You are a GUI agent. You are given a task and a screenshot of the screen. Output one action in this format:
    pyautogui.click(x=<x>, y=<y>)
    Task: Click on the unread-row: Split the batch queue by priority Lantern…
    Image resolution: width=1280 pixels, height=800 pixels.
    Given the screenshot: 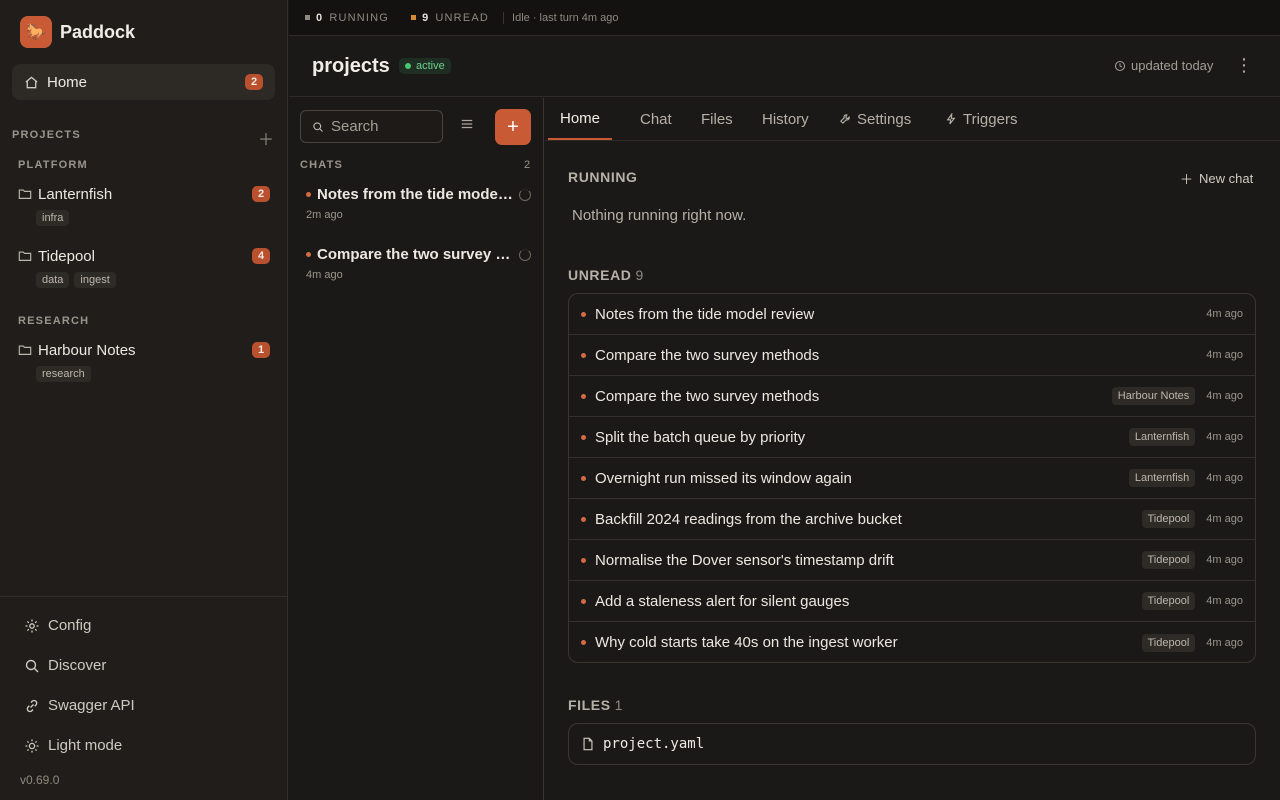 What is the action you would take?
    pyautogui.click(x=912, y=437)
    